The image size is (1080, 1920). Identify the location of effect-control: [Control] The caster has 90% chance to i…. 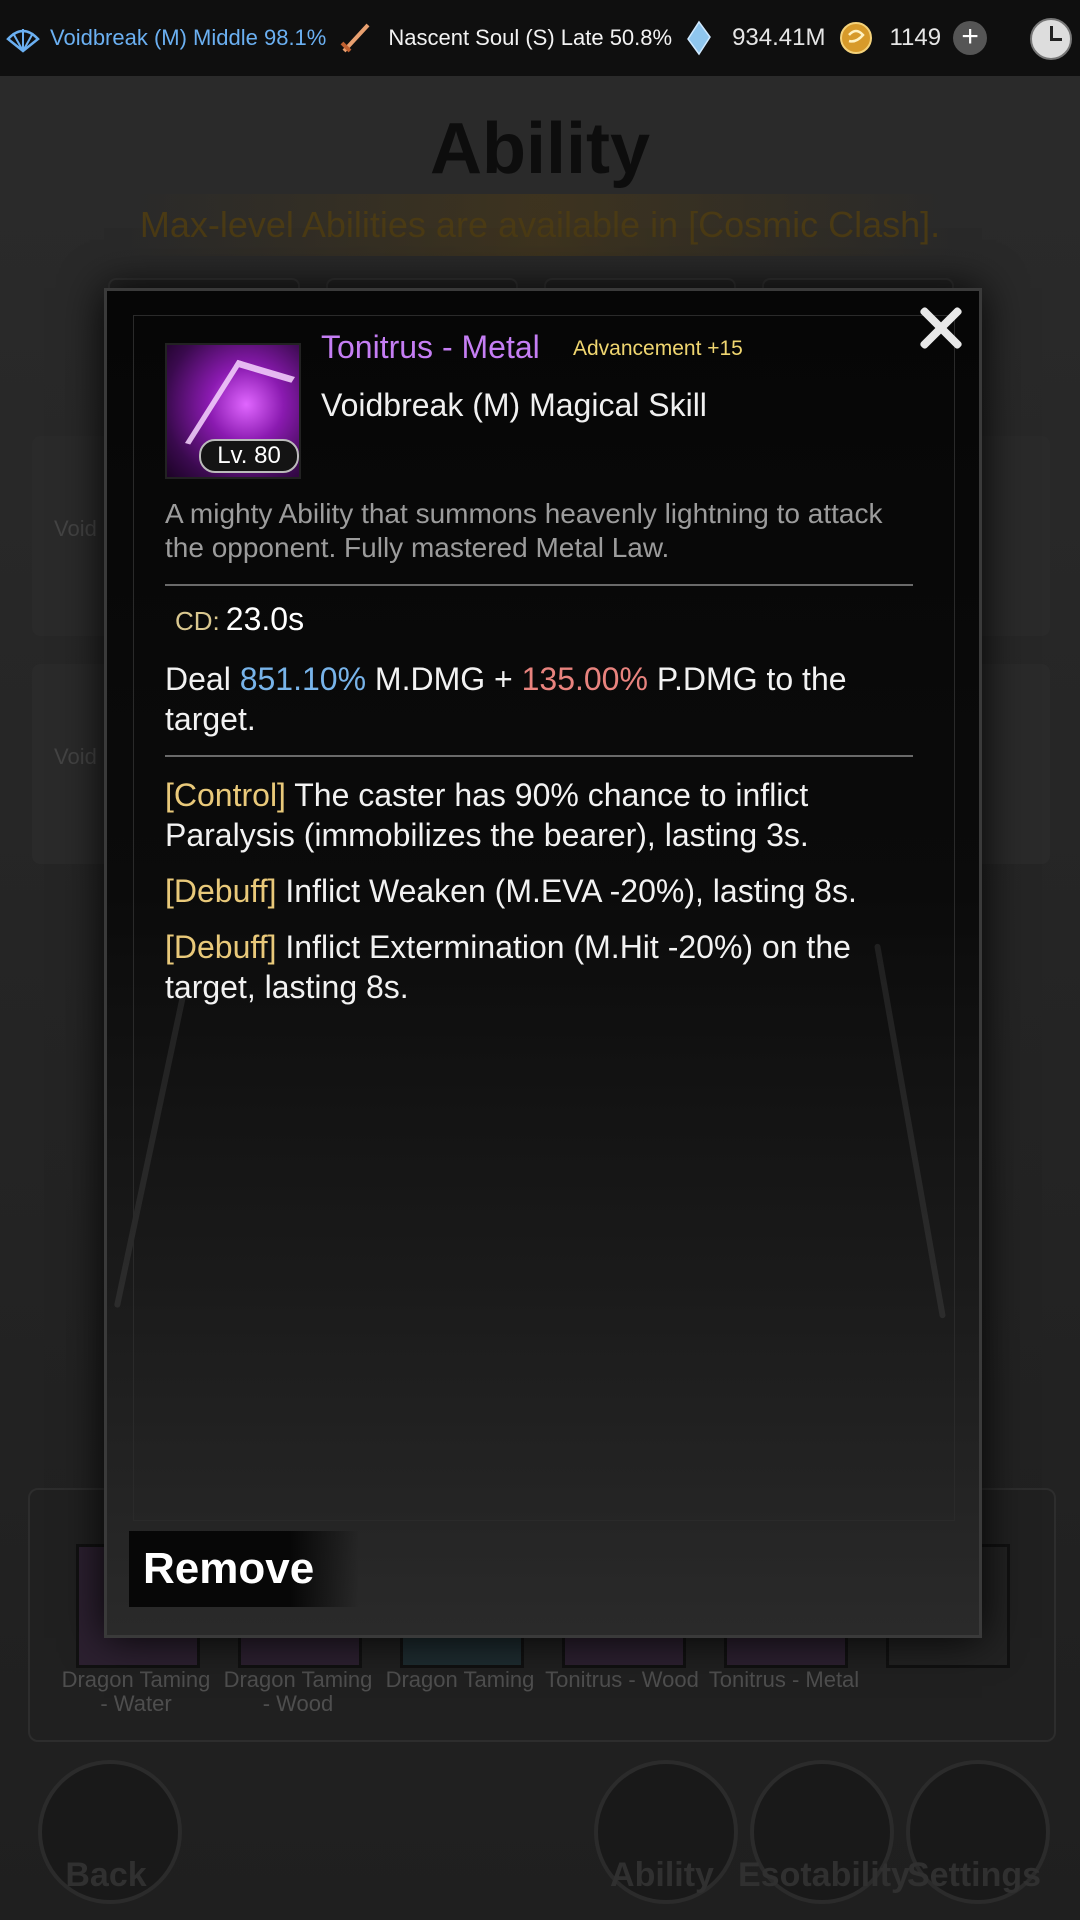
(545, 815).